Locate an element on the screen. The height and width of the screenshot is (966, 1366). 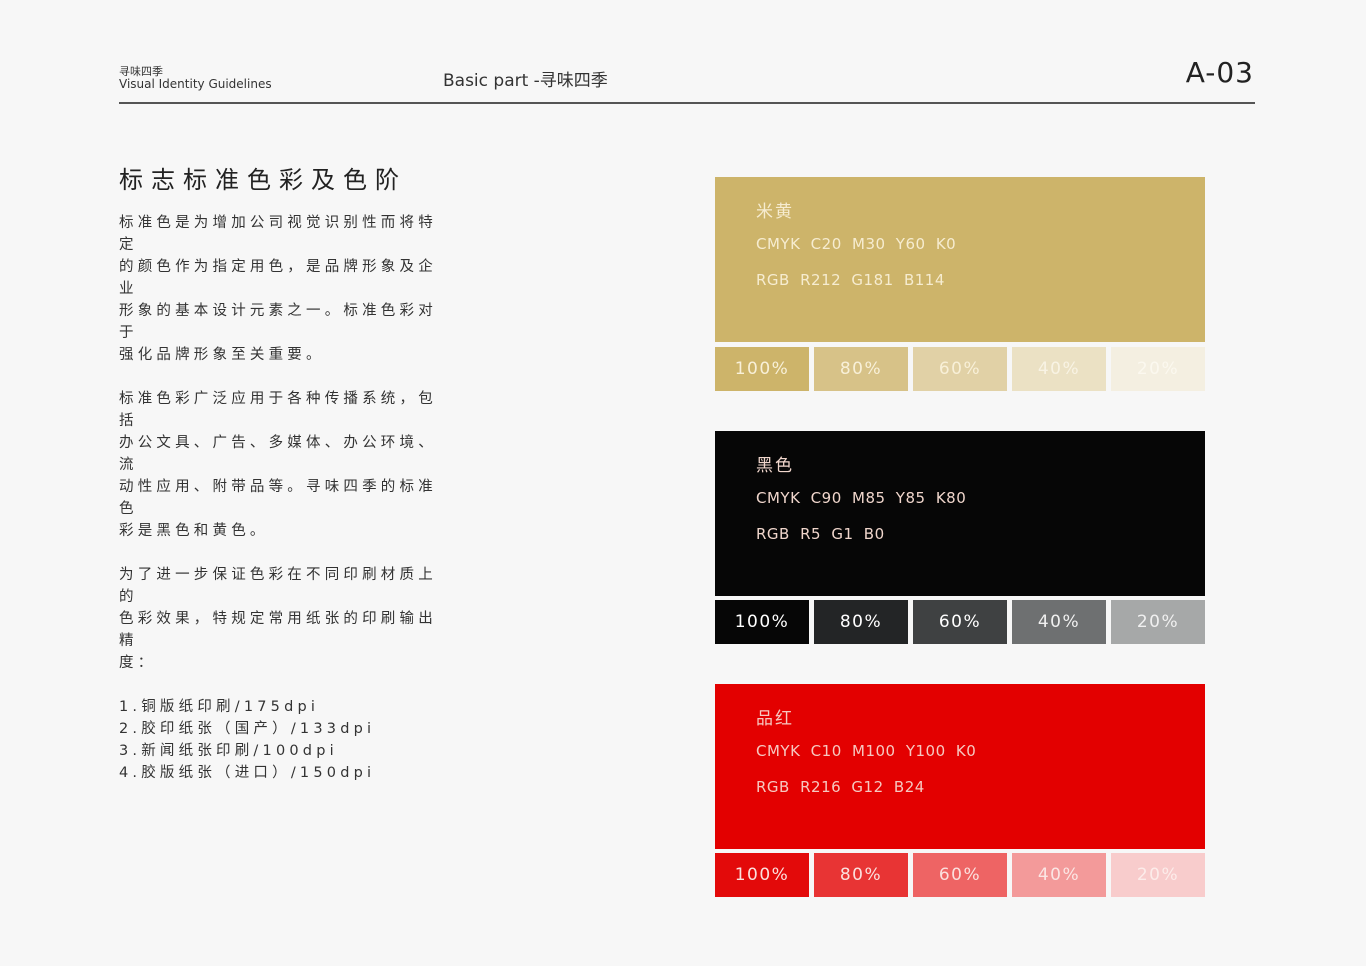
tint-row-red: 100% 80% 60% 40% 20% is located at coordinates (960, 875).